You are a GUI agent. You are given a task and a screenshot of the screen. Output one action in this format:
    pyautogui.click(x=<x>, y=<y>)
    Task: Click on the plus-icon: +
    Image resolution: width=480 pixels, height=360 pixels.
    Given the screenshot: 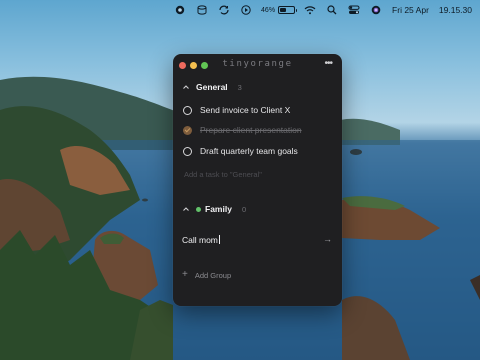 What is the action you would take?
    pyautogui.click(x=185, y=274)
    